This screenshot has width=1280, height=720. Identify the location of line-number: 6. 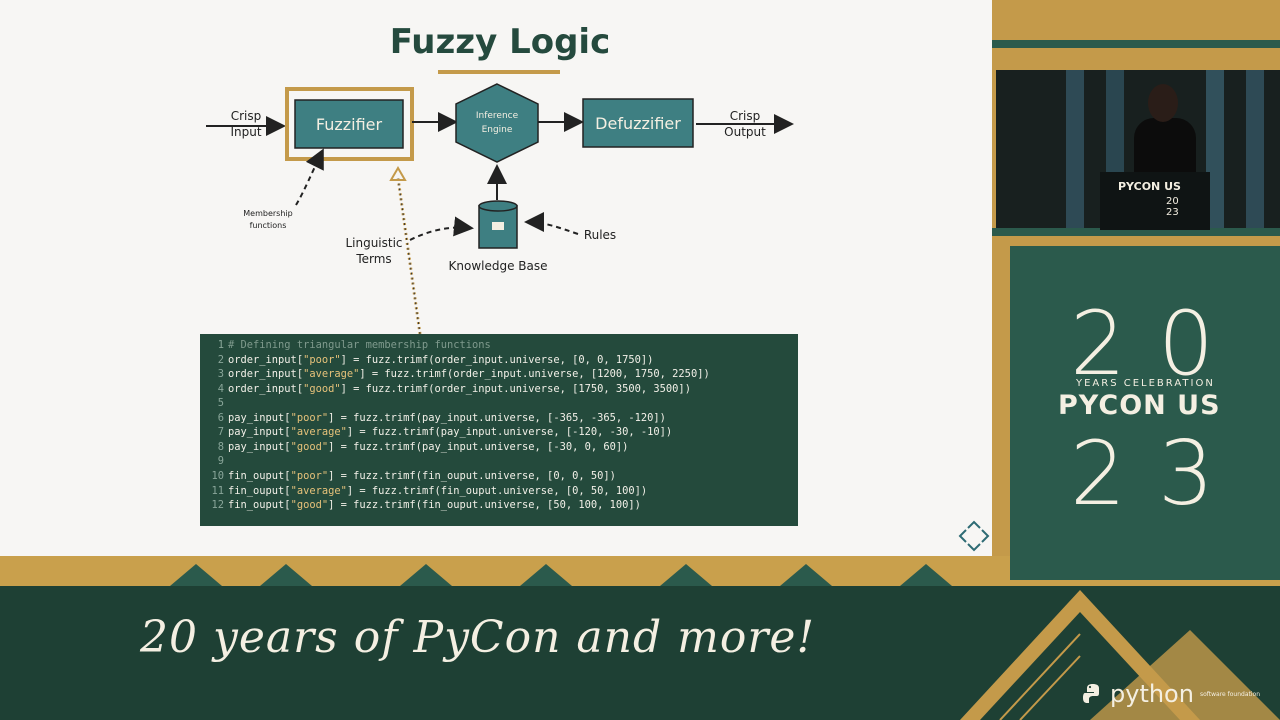
(220, 418).